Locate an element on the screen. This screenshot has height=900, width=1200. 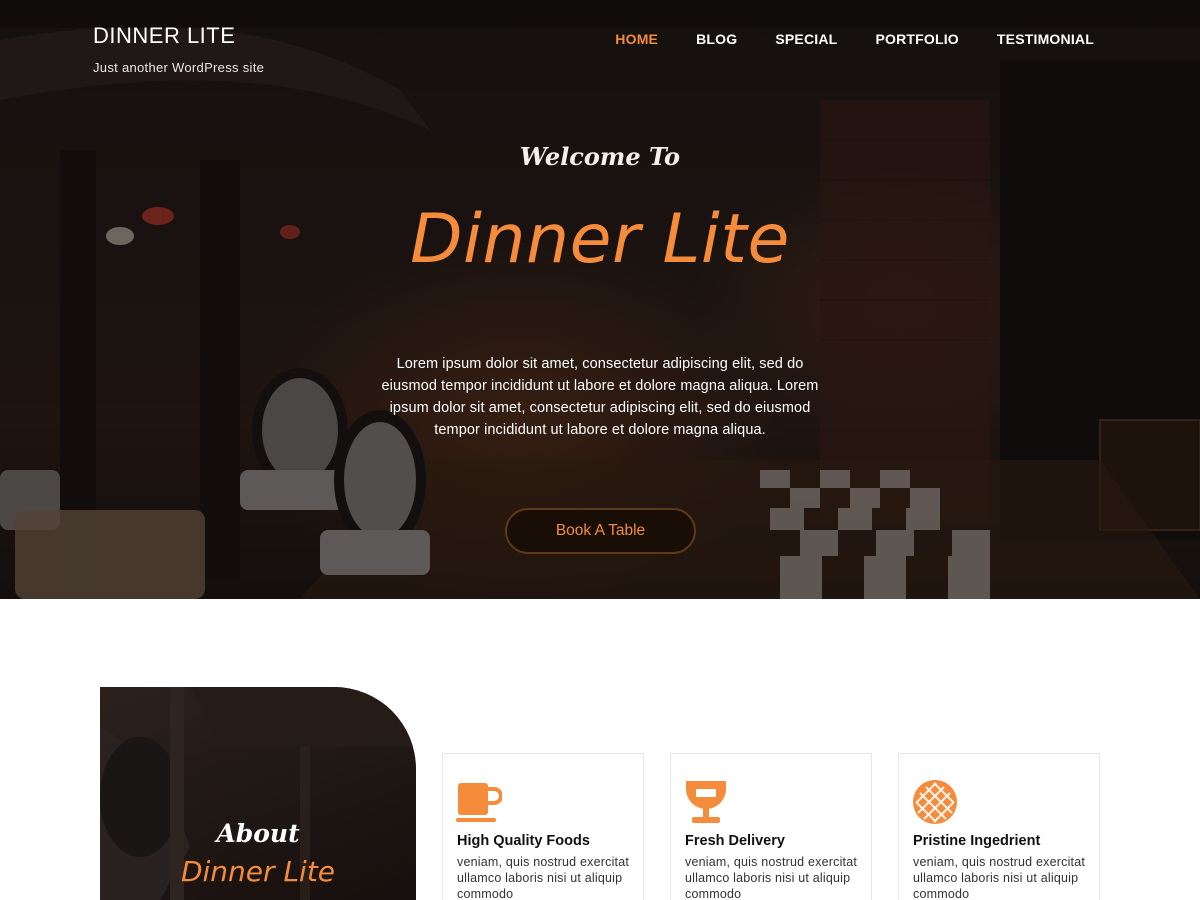
nav-item-special: SPECIAL is located at coordinates (806, 39).